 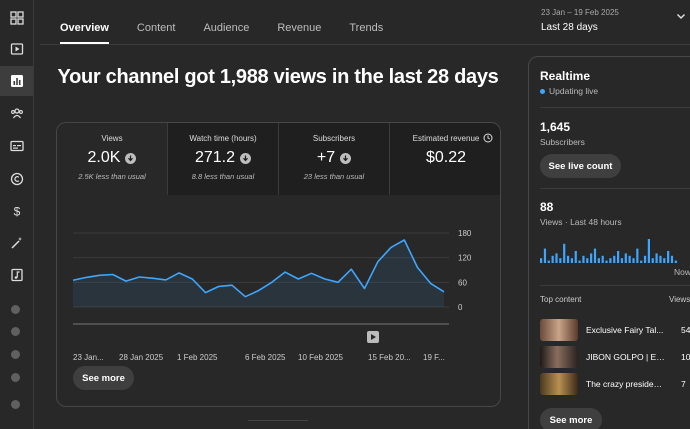 What do you see at coordinates (16, 179) in the screenshot?
I see `copyright-icon` at bounding box center [16, 179].